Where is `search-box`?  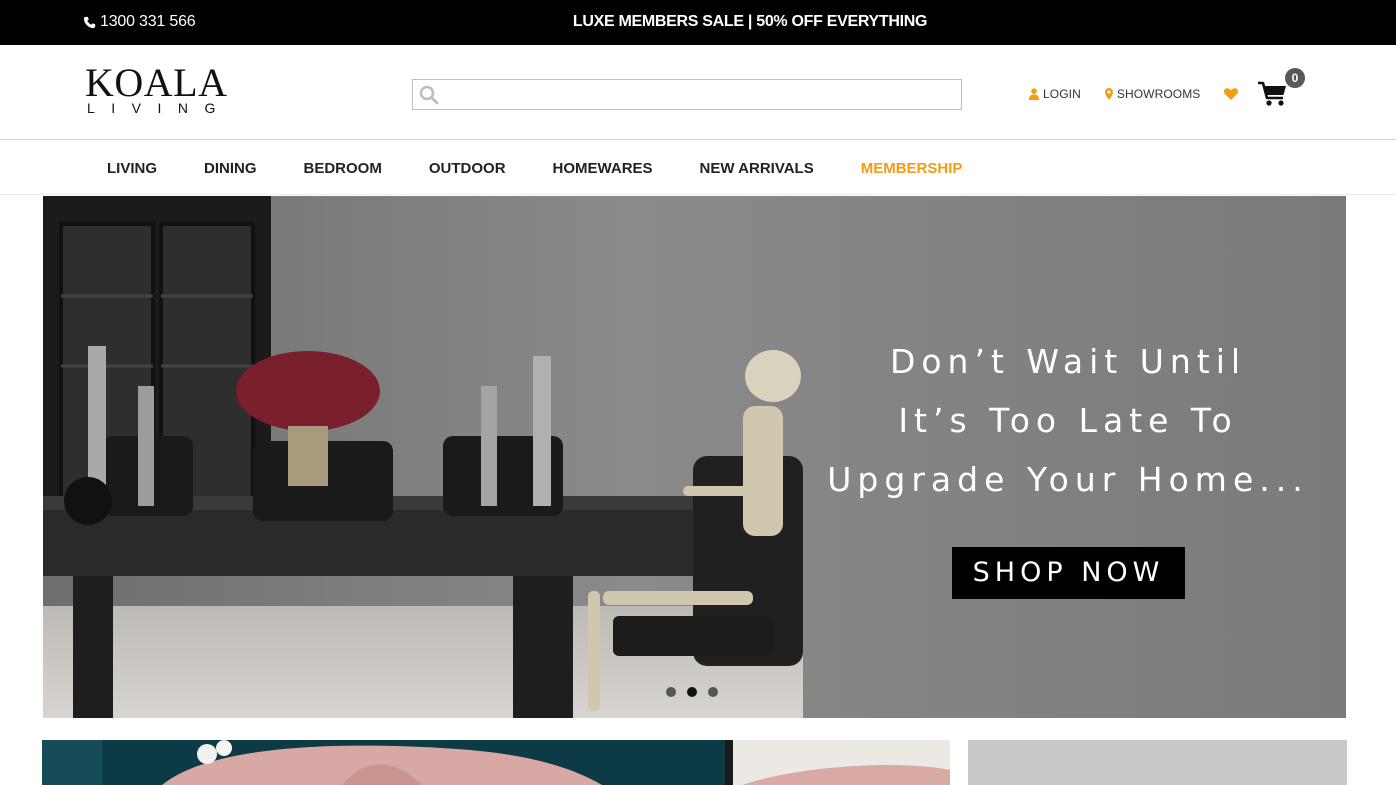
search-box is located at coordinates (687, 94).